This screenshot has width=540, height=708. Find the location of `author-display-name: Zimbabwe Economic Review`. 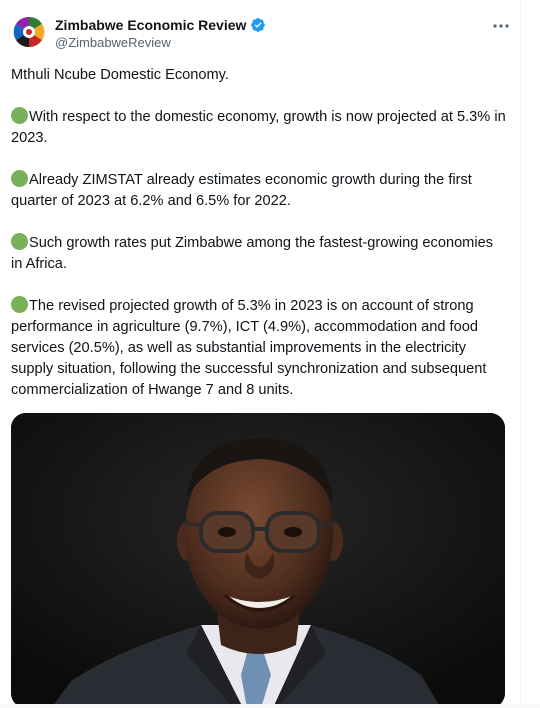

author-display-name: Zimbabwe Economic Review is located at coordinates (150, 25).